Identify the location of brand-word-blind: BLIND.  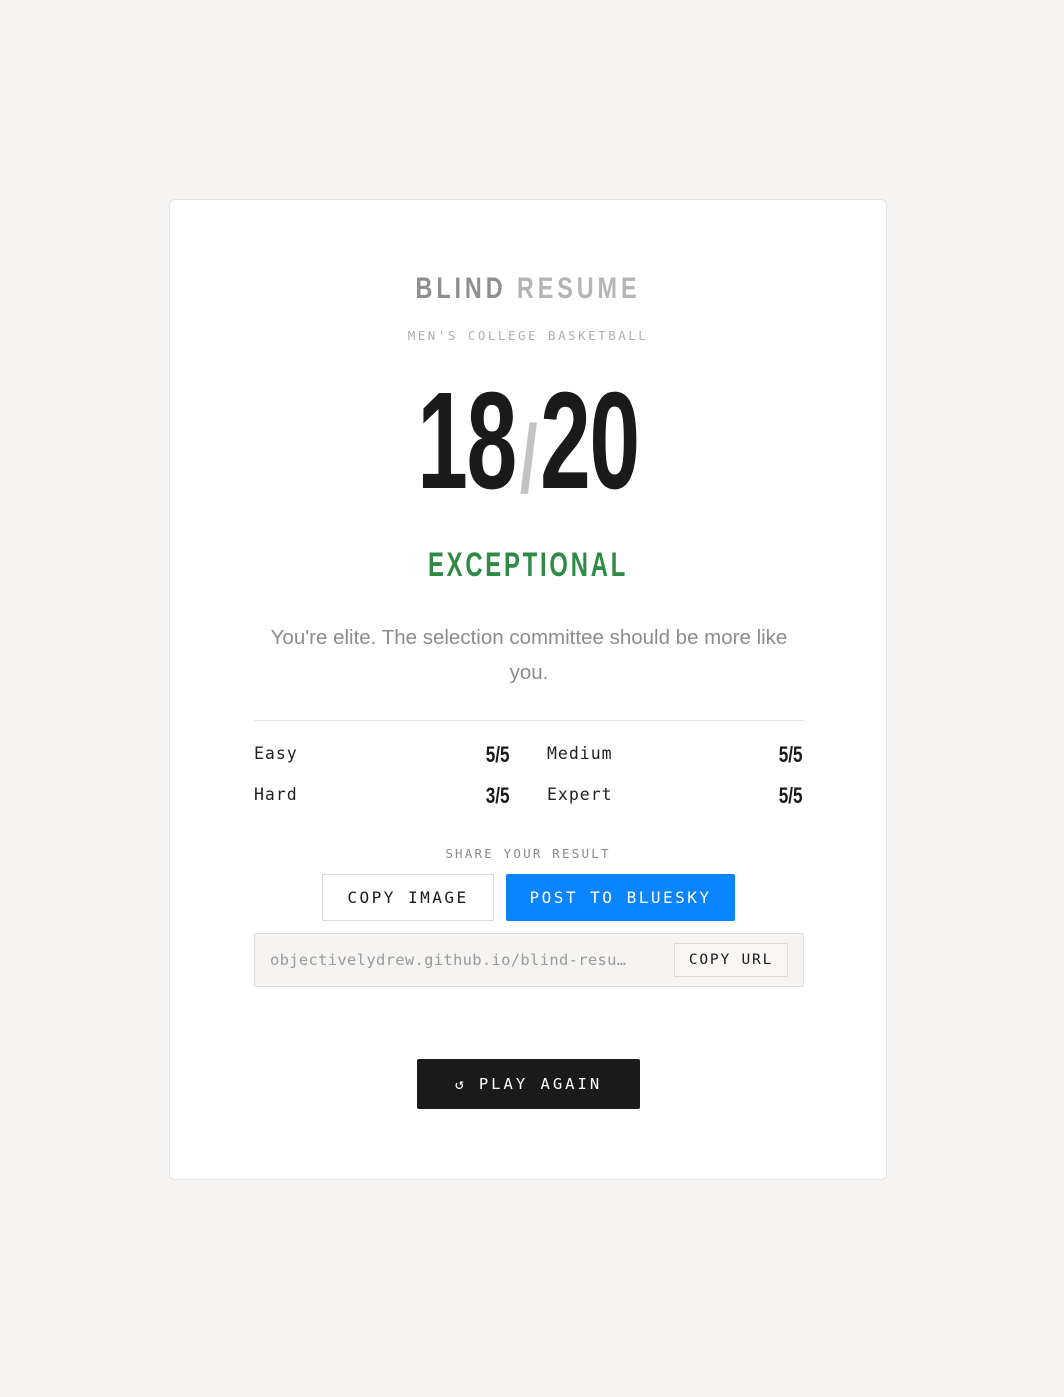
(461, 288).